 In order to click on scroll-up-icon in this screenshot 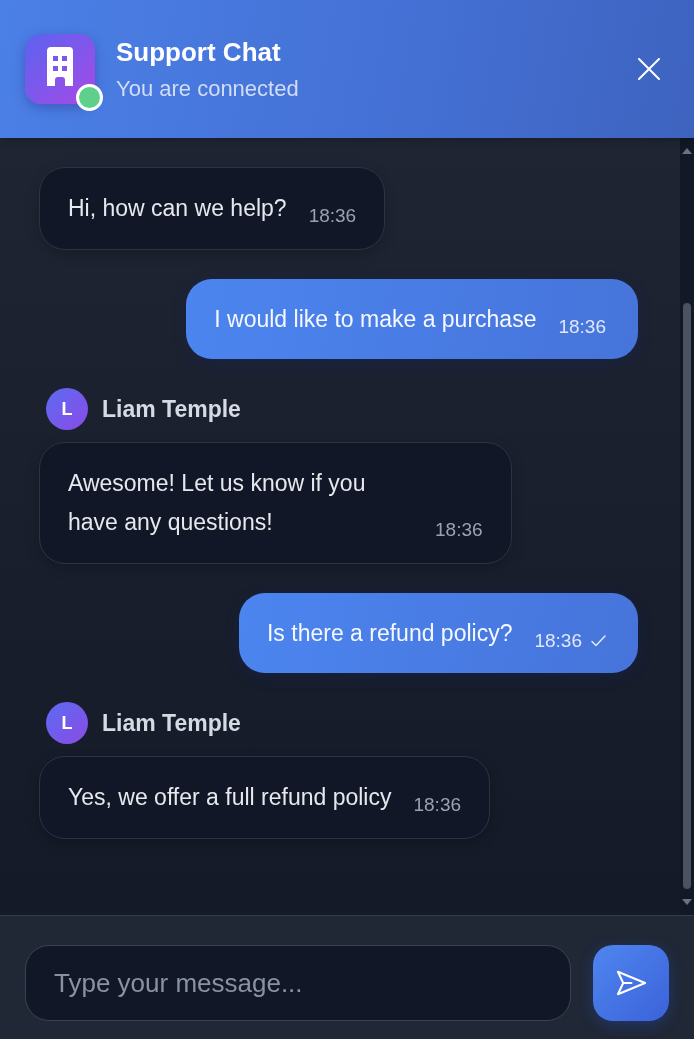, I will do `click(687, 151)`.